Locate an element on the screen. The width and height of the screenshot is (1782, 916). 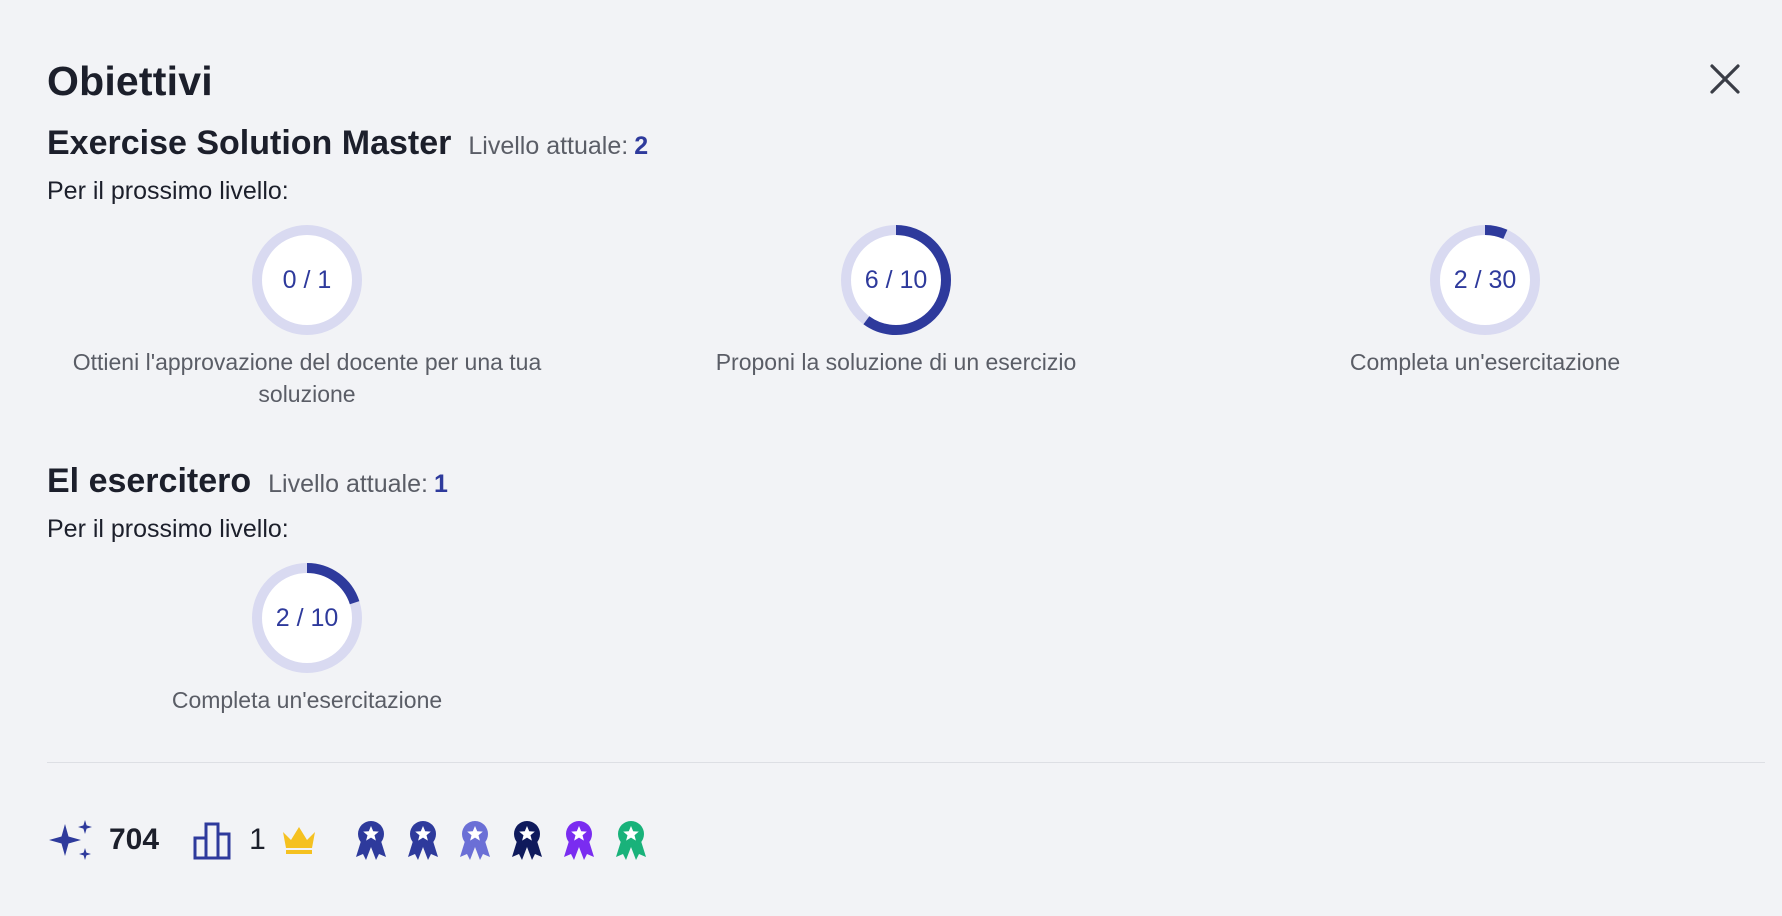
progress-text: 2 / 30 is located at coordinates (1485, 279).